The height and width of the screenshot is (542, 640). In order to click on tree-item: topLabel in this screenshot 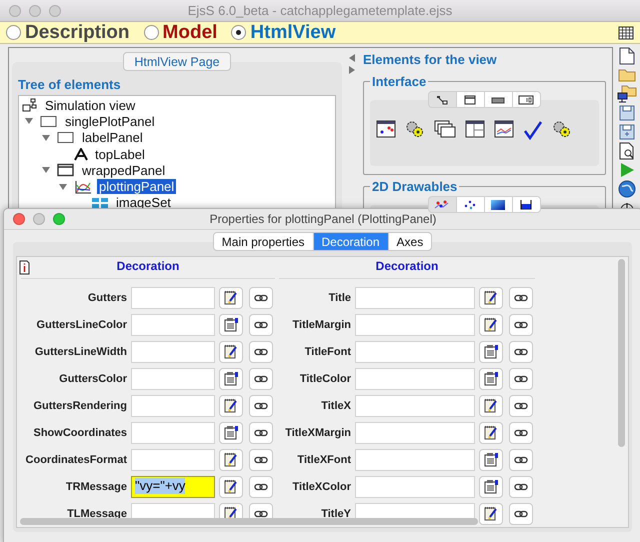, I will do `click(120, 154)`.